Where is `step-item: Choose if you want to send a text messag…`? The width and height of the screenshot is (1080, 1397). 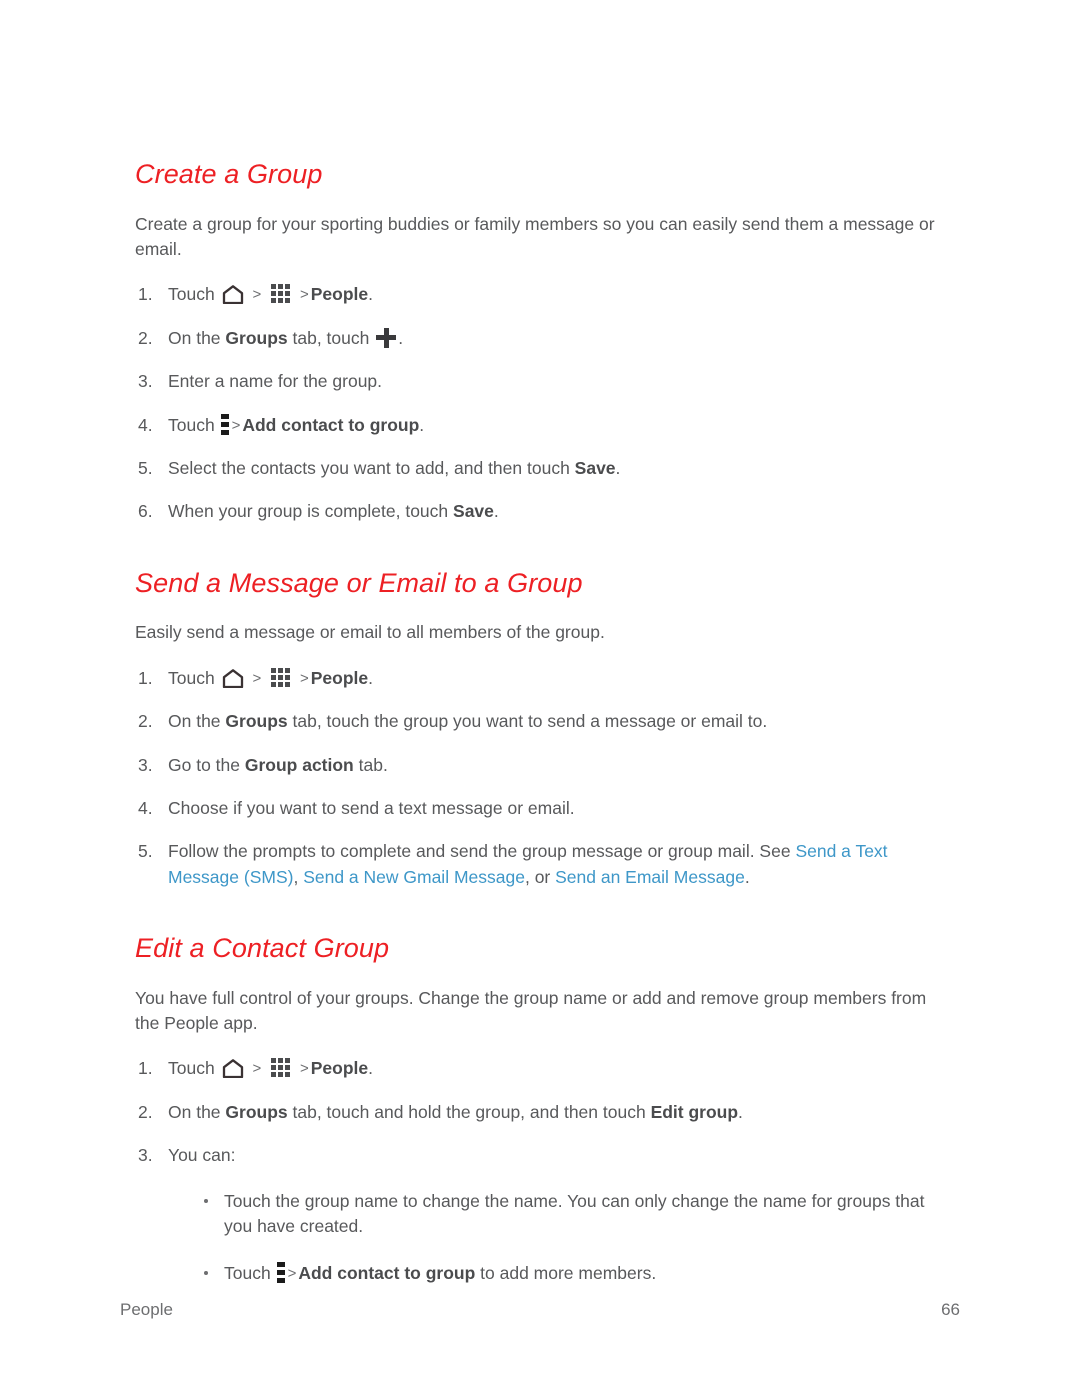 step-item: Choose if you want to send a text messag… is located at coordinates (540, 809).